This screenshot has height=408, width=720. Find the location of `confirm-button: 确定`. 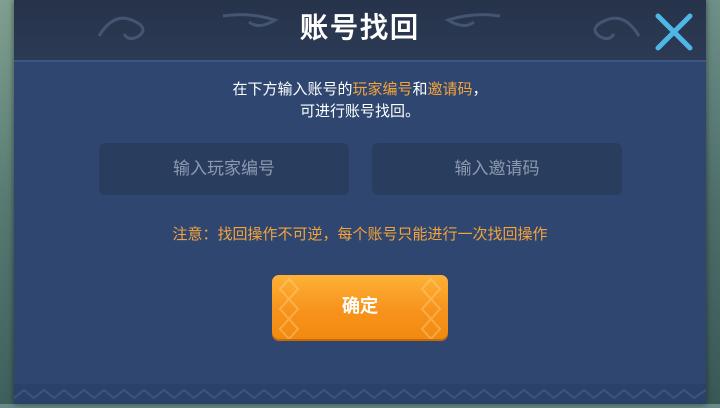

confirm-button: 确定 is located at coordinates (360, 307).